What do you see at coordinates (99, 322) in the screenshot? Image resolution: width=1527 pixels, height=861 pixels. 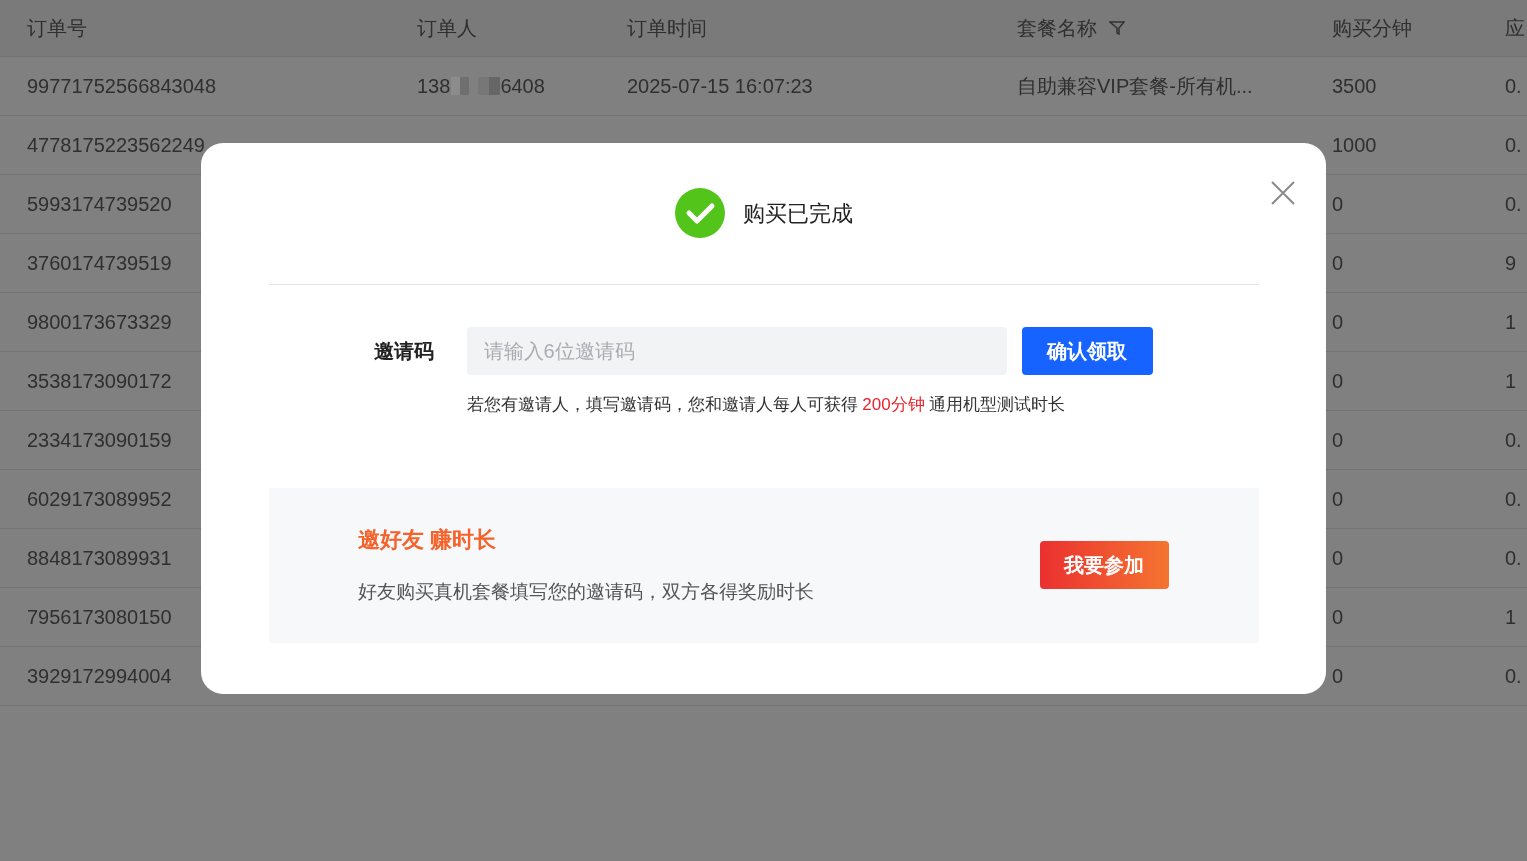 I see `table-cell: 9800173673329` at bounding box center [99, 322].